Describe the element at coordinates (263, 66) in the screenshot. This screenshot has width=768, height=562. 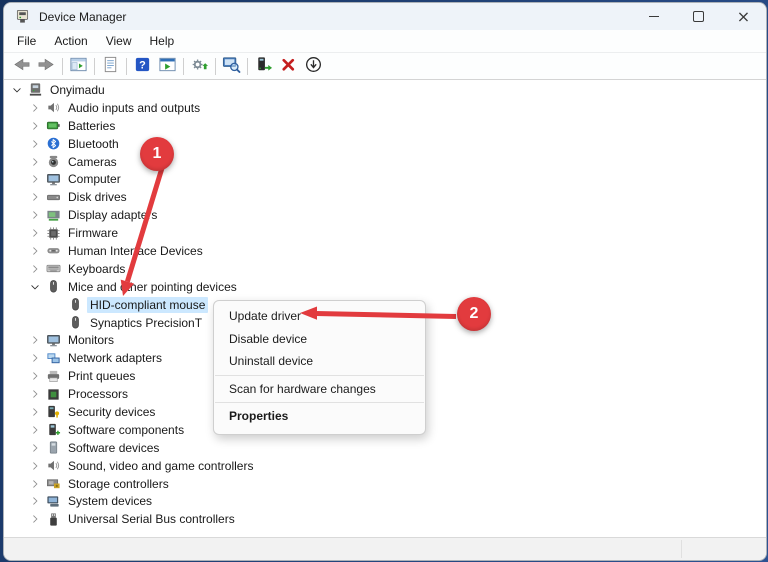
I see `update-driver-button` at that location.